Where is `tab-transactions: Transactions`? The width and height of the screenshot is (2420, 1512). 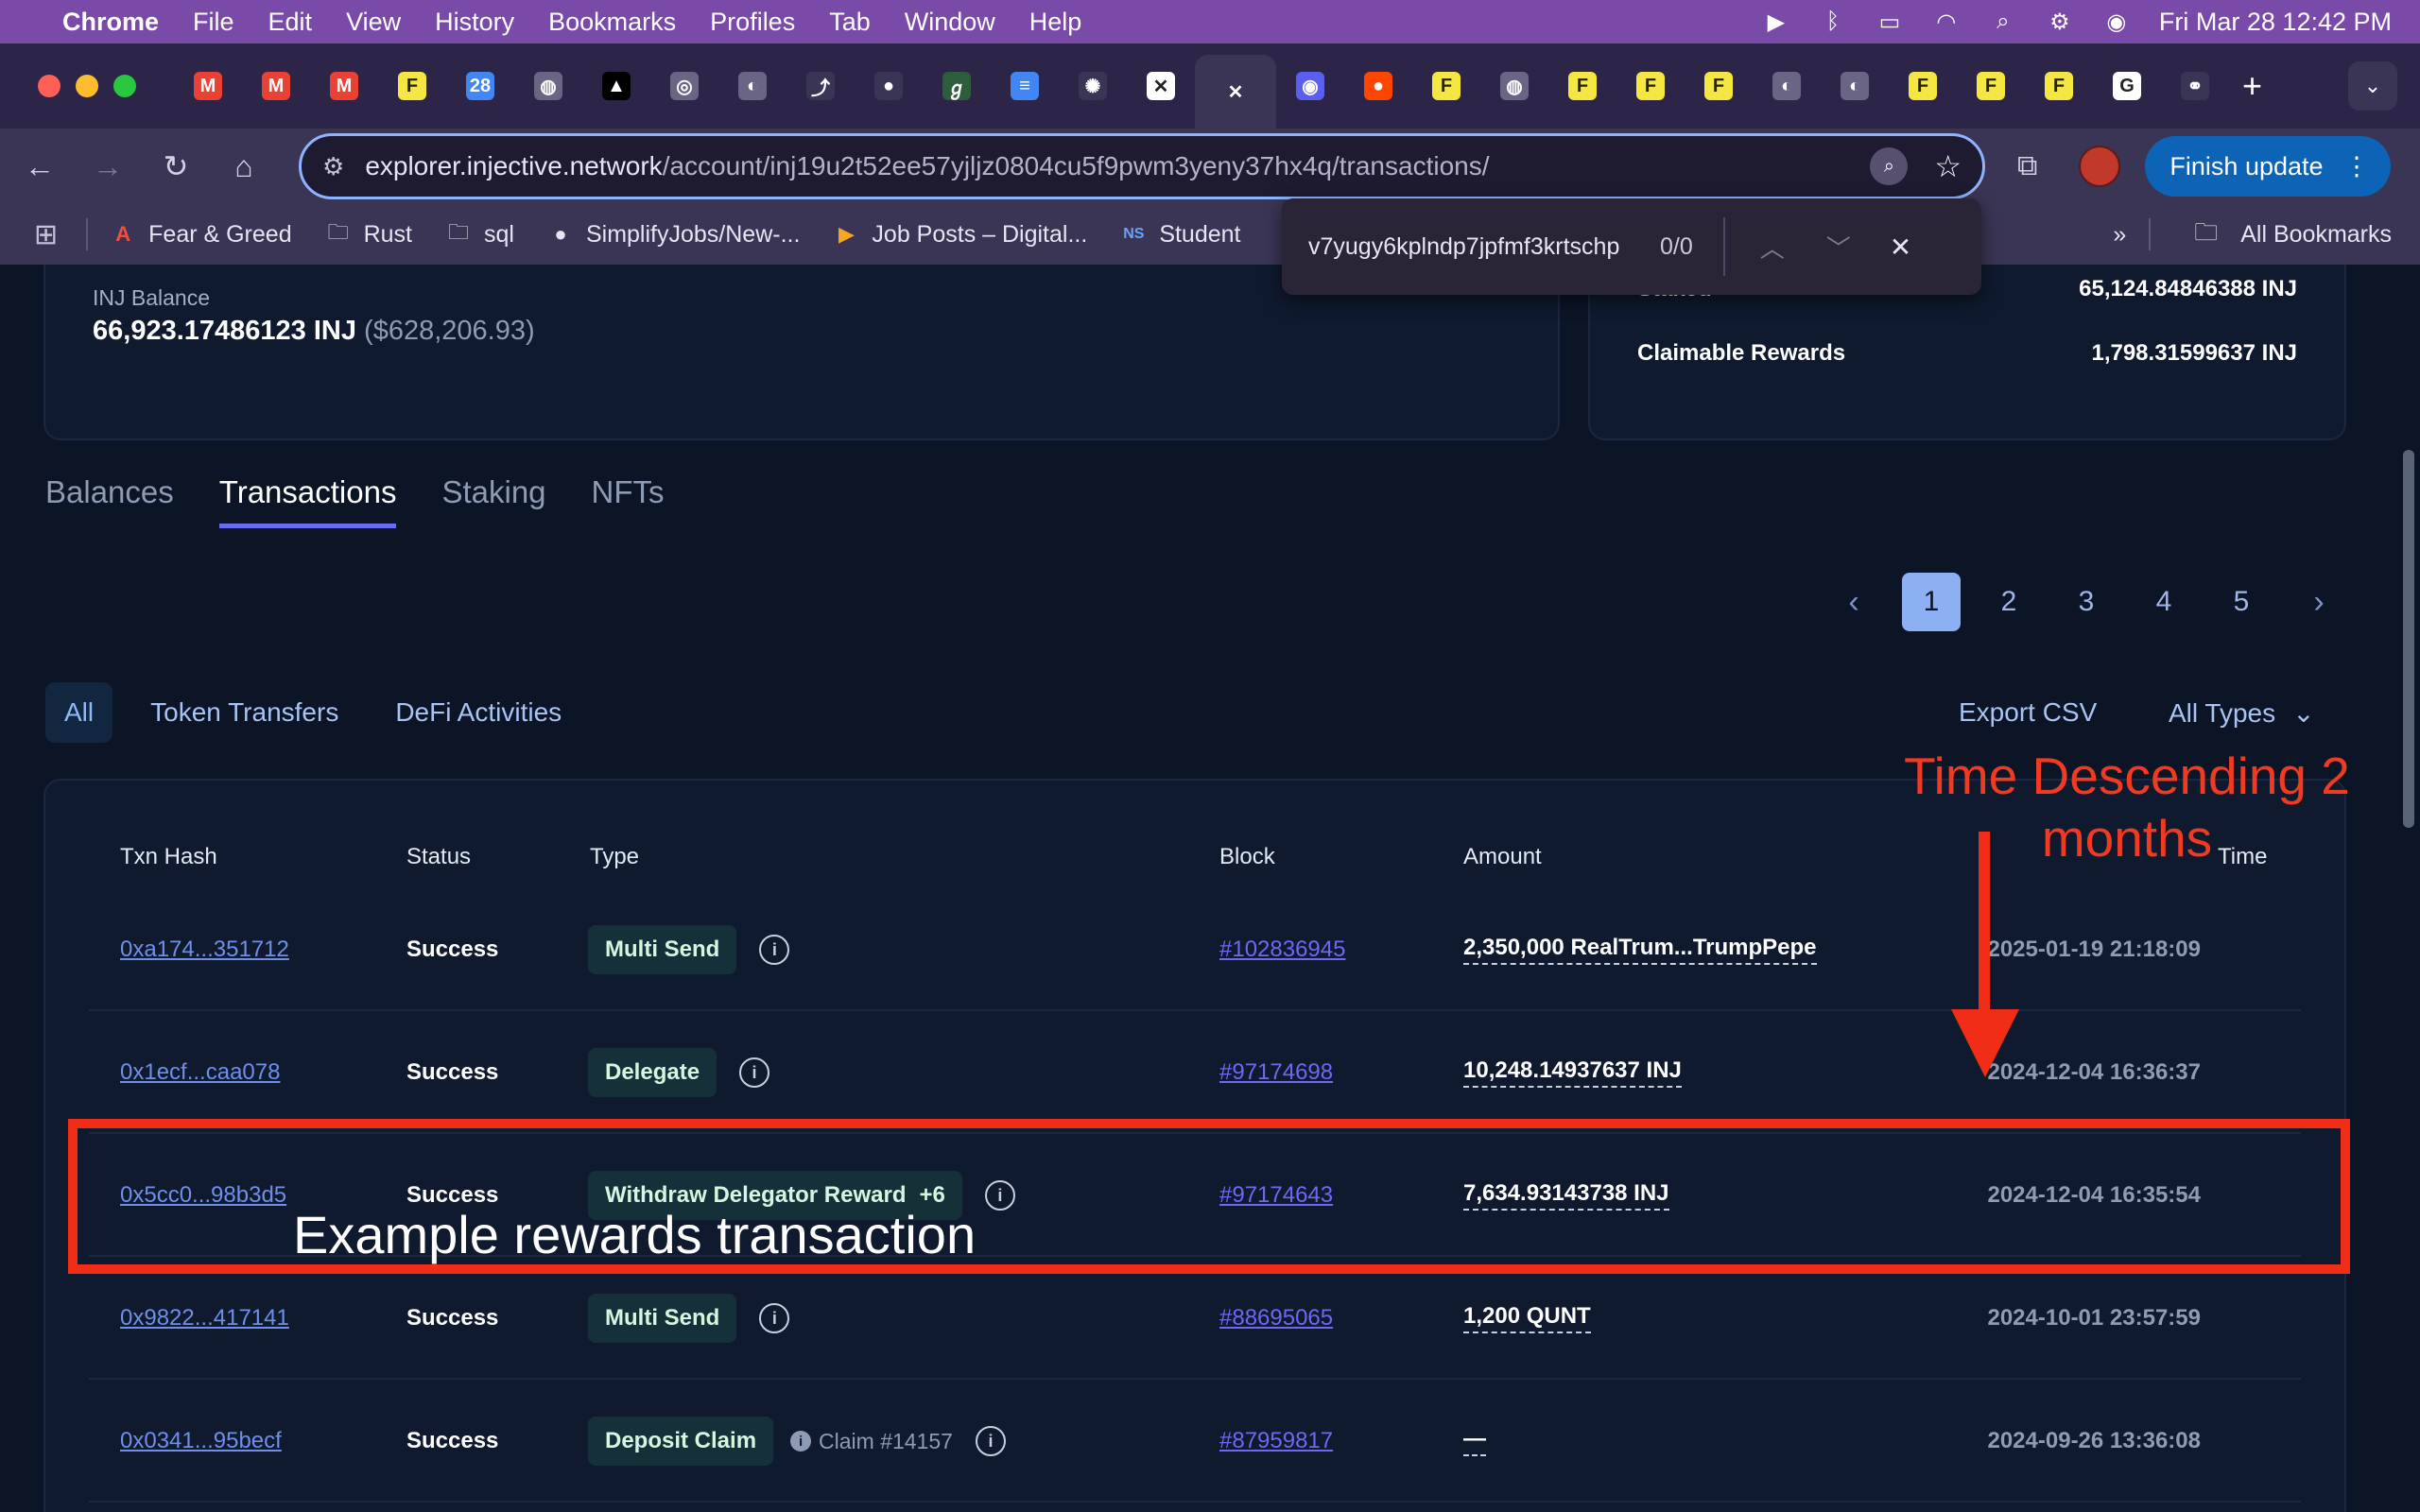
tab-transactions: Transactions is located at coordinates (307, 501).